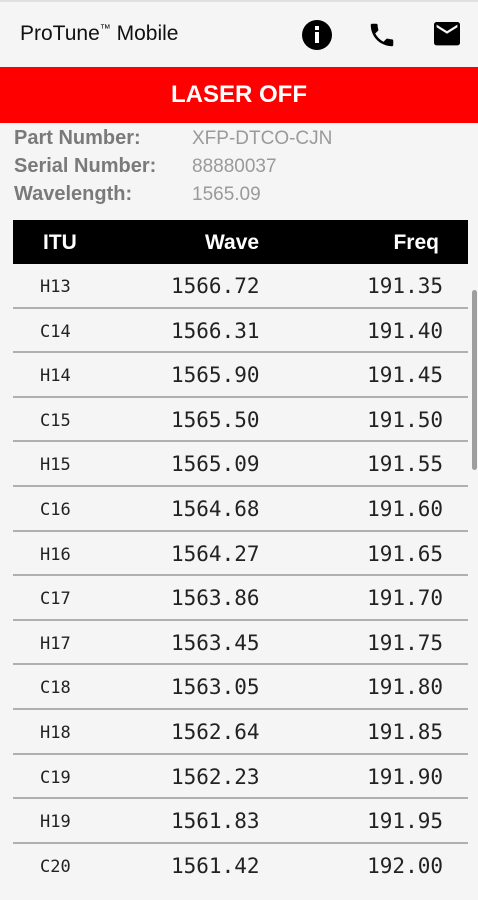 The height and width of the screenshot is (900, 478). I want to click on freq-cell: 191.95, so click(405, 821).